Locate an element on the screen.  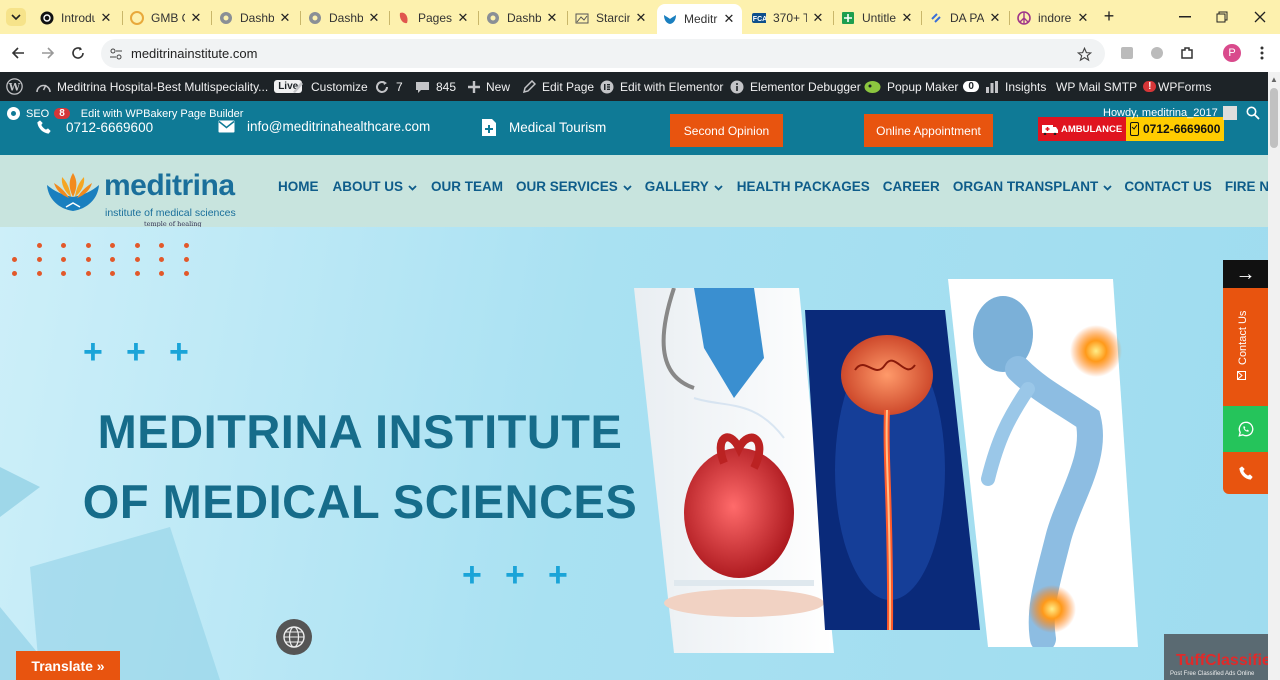
wp-comments: 845 is located at coordinates (435, 86).